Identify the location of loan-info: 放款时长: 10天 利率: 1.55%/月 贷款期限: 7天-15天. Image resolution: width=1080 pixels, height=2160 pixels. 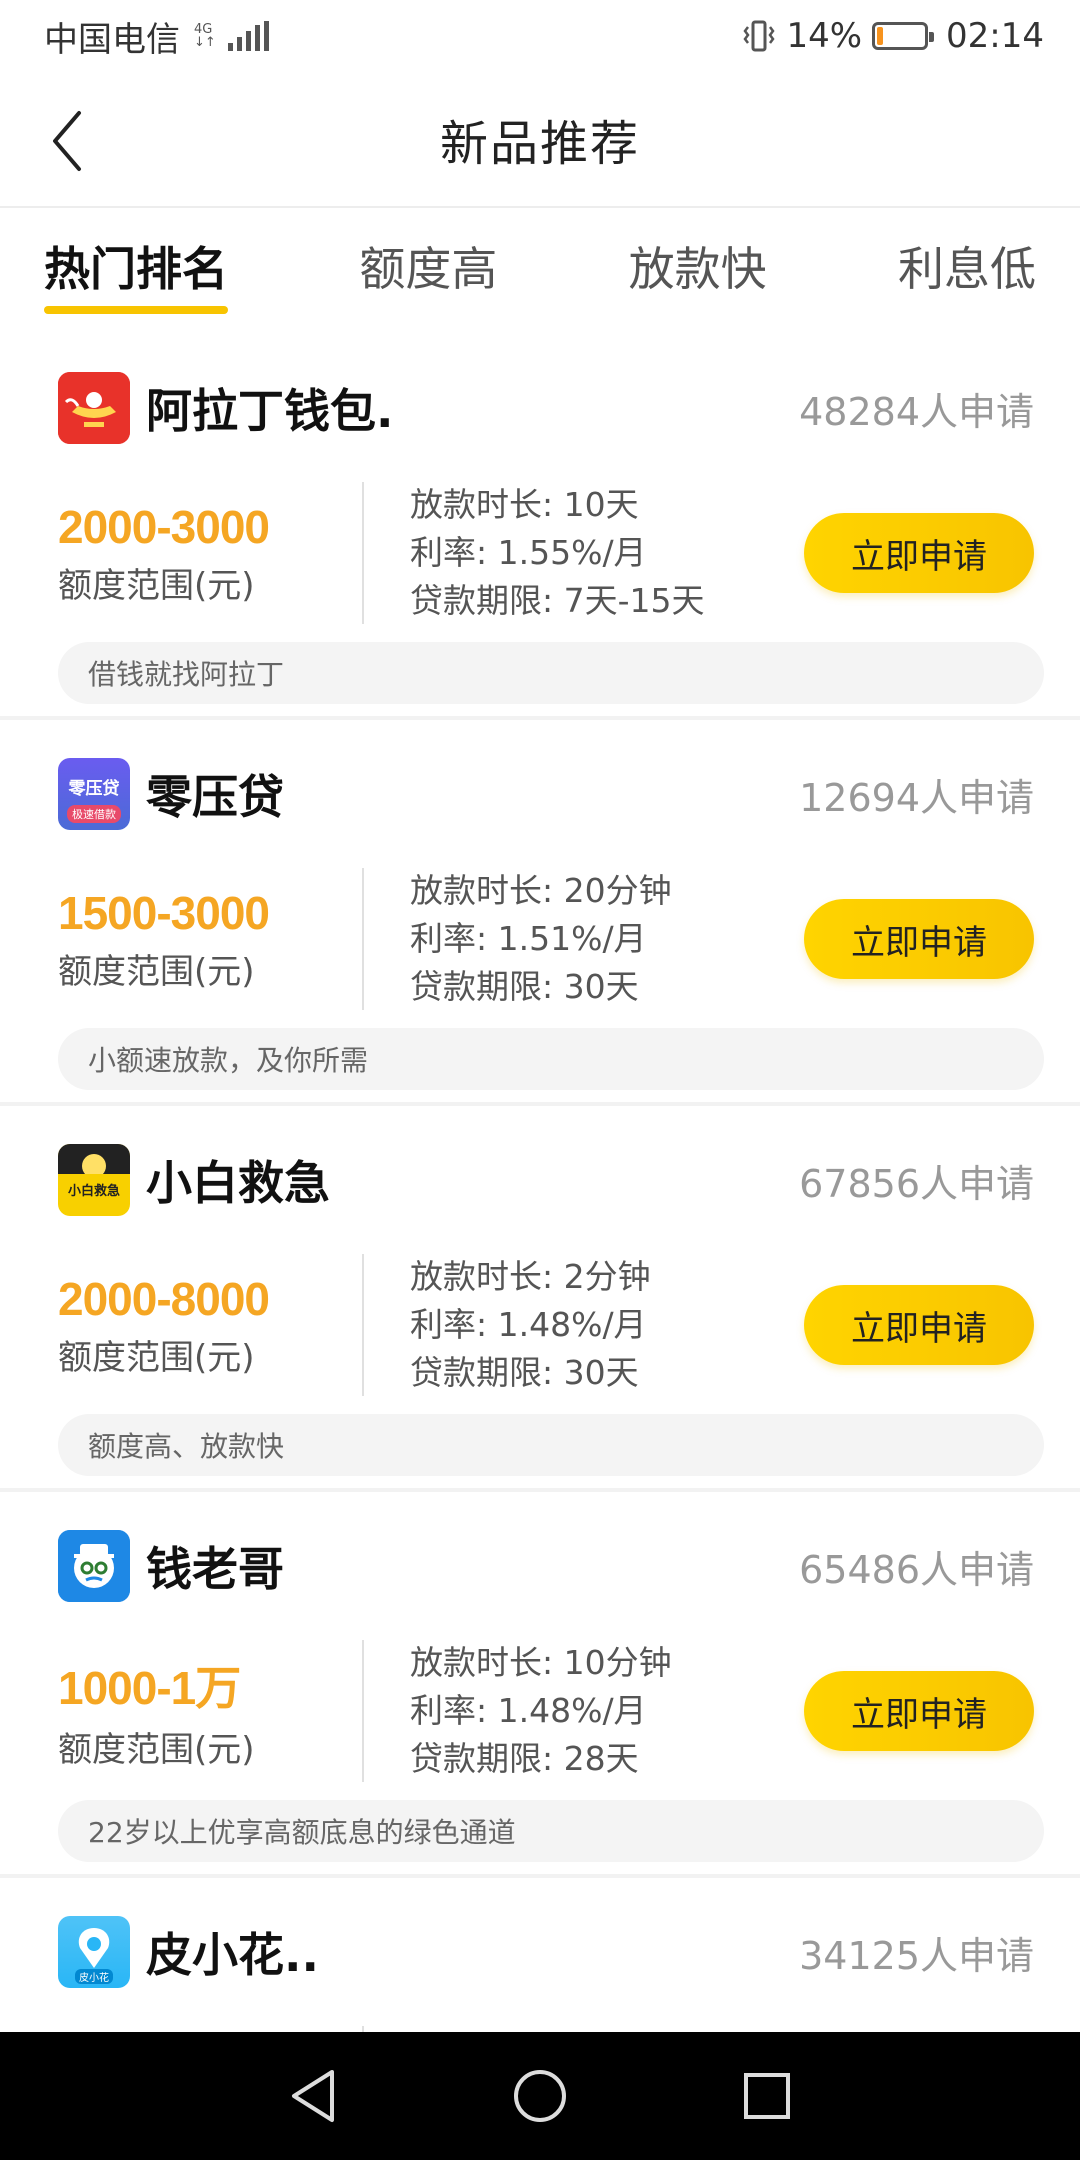
(607, 553).